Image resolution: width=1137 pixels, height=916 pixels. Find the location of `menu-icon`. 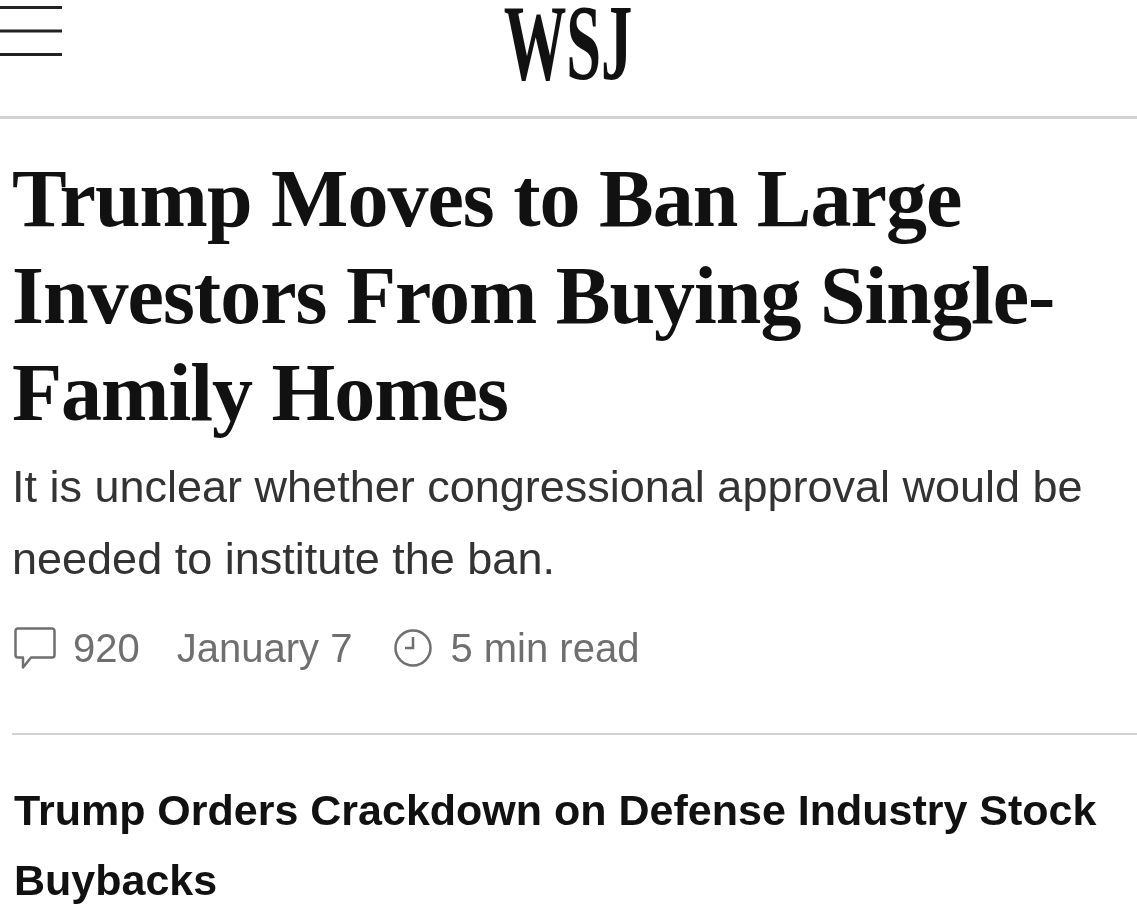

menu-icon is located at coordinates (31, 31).